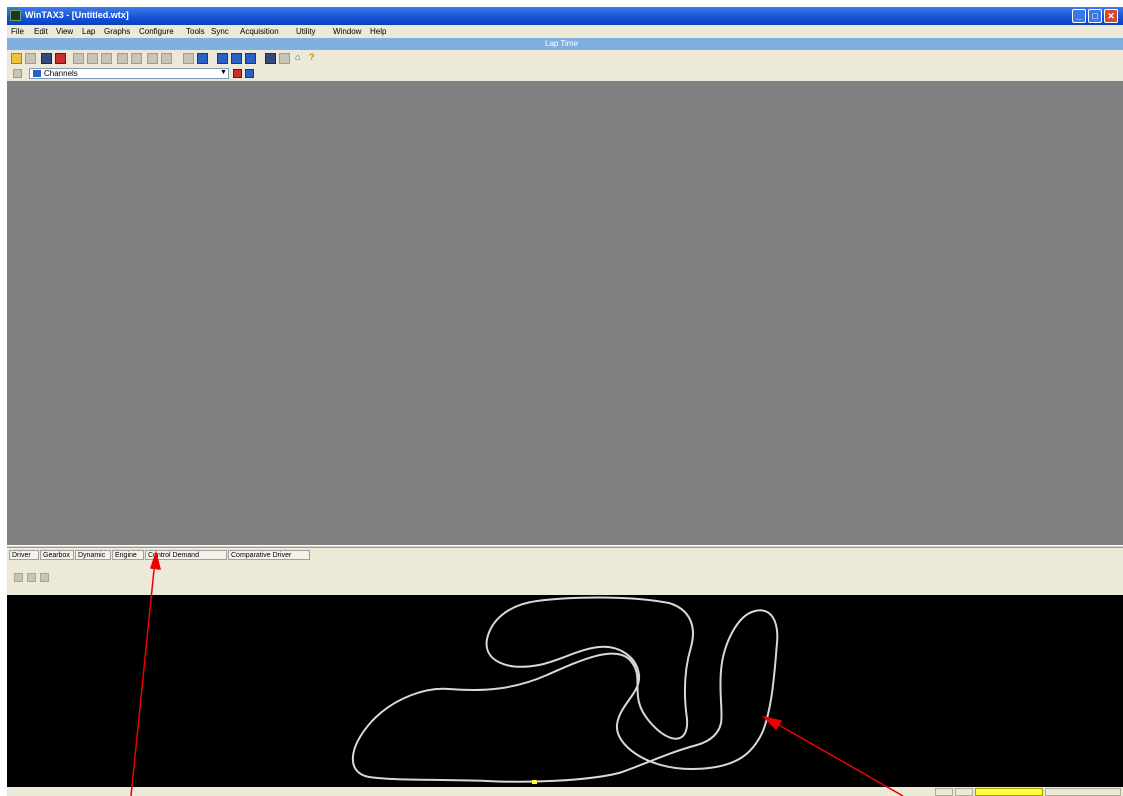 The image size is (1123, 796). What do you see at coordinates (312, 57) in the screenshot?
I see `help-icon: ?` at bounding box center [312, 57].